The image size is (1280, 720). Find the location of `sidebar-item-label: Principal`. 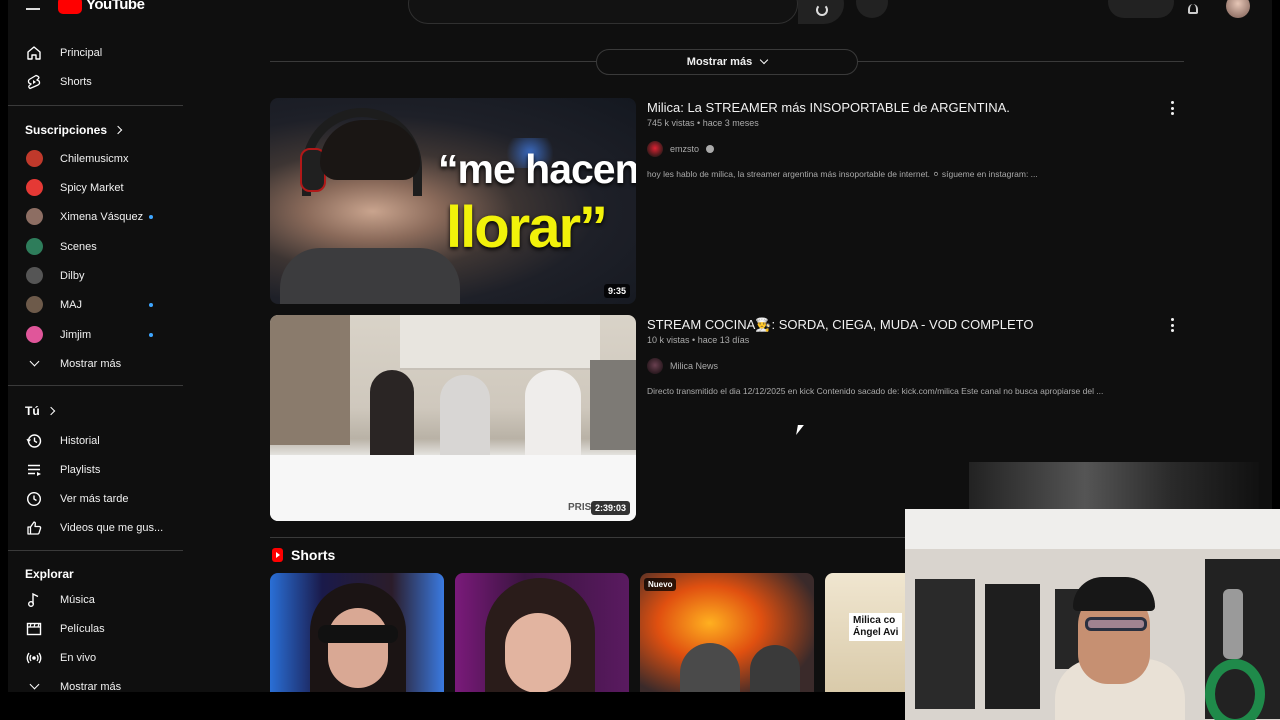

sidebar-item-label: Principal is located at coordinates (81, 52).